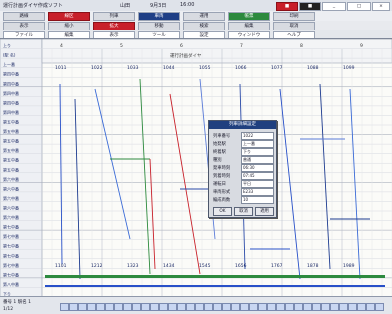 The width and height of the screenshot is (392, 314). What do you see at coordinates (222, 211) in the screenshot?
I see `dialog-button: OK` at bounding box center [222, 211].